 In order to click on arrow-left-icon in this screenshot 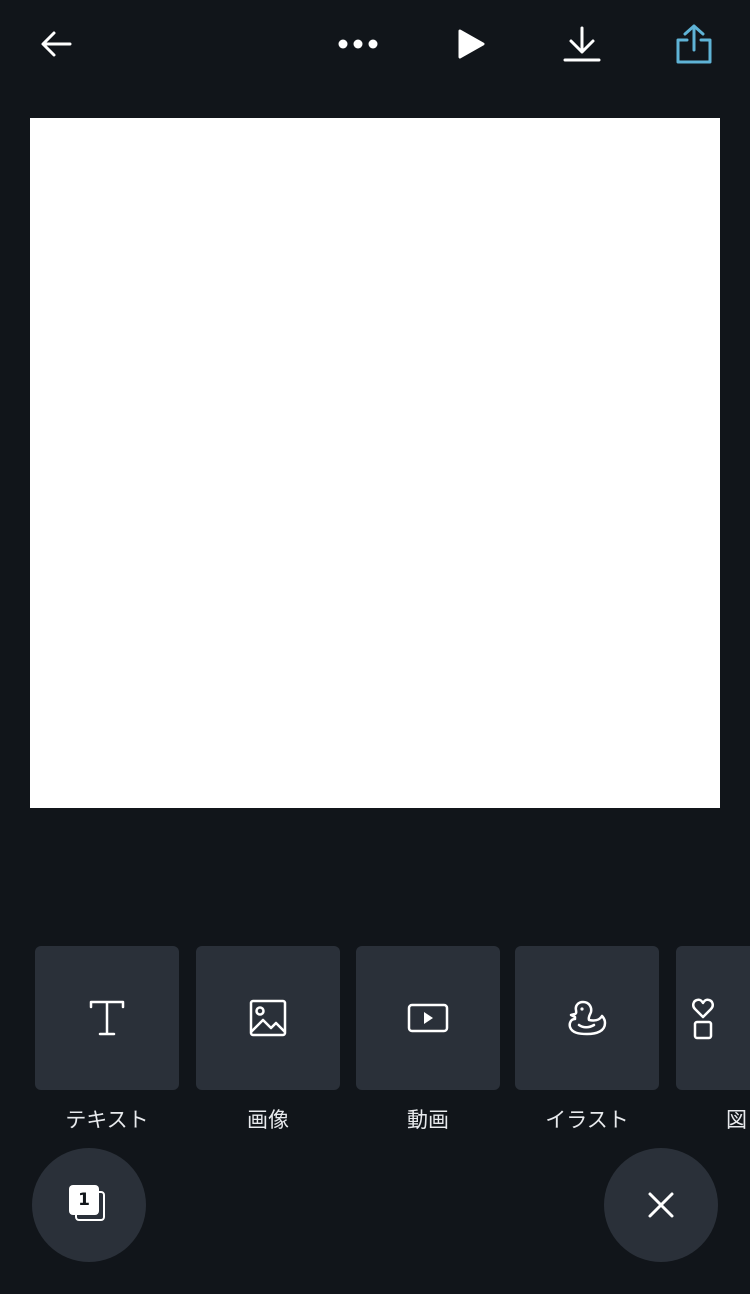, I will do `click(56, 44)`.